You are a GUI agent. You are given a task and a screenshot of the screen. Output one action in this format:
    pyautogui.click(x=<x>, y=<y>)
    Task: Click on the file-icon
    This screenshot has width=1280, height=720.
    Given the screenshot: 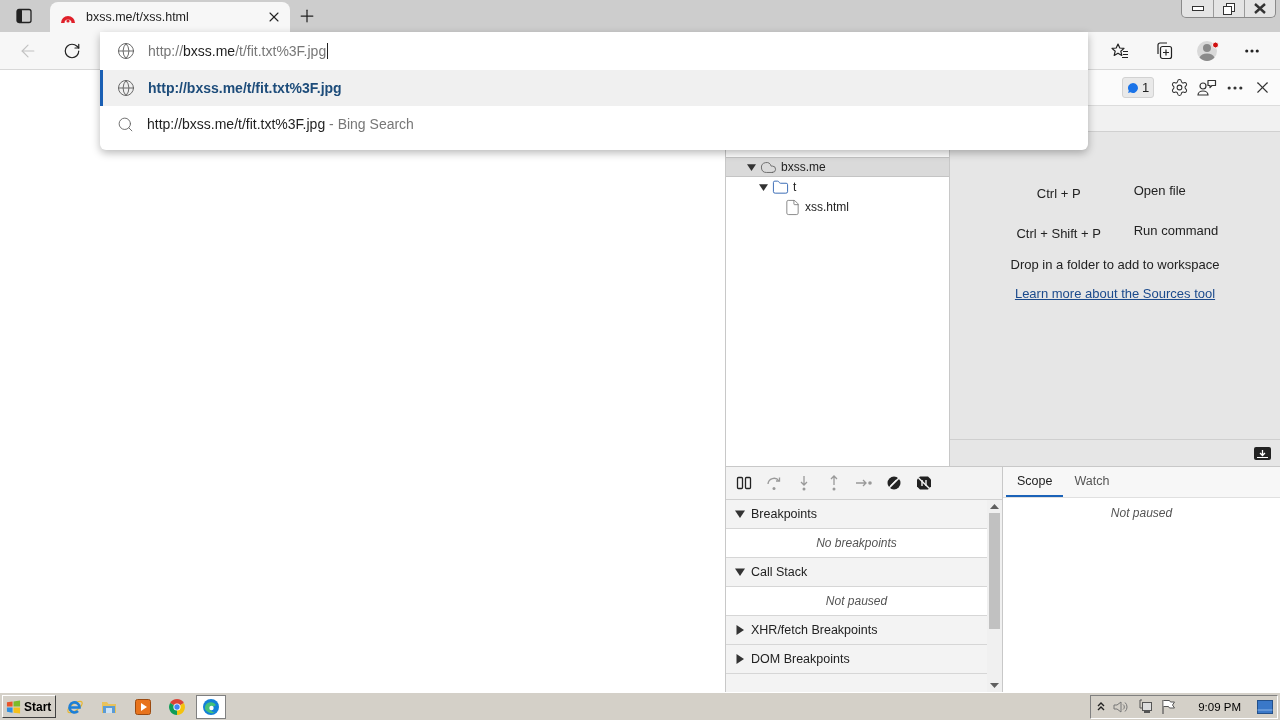 What is the action you would take?
    pyautogui.click(x=792, y=207)
    